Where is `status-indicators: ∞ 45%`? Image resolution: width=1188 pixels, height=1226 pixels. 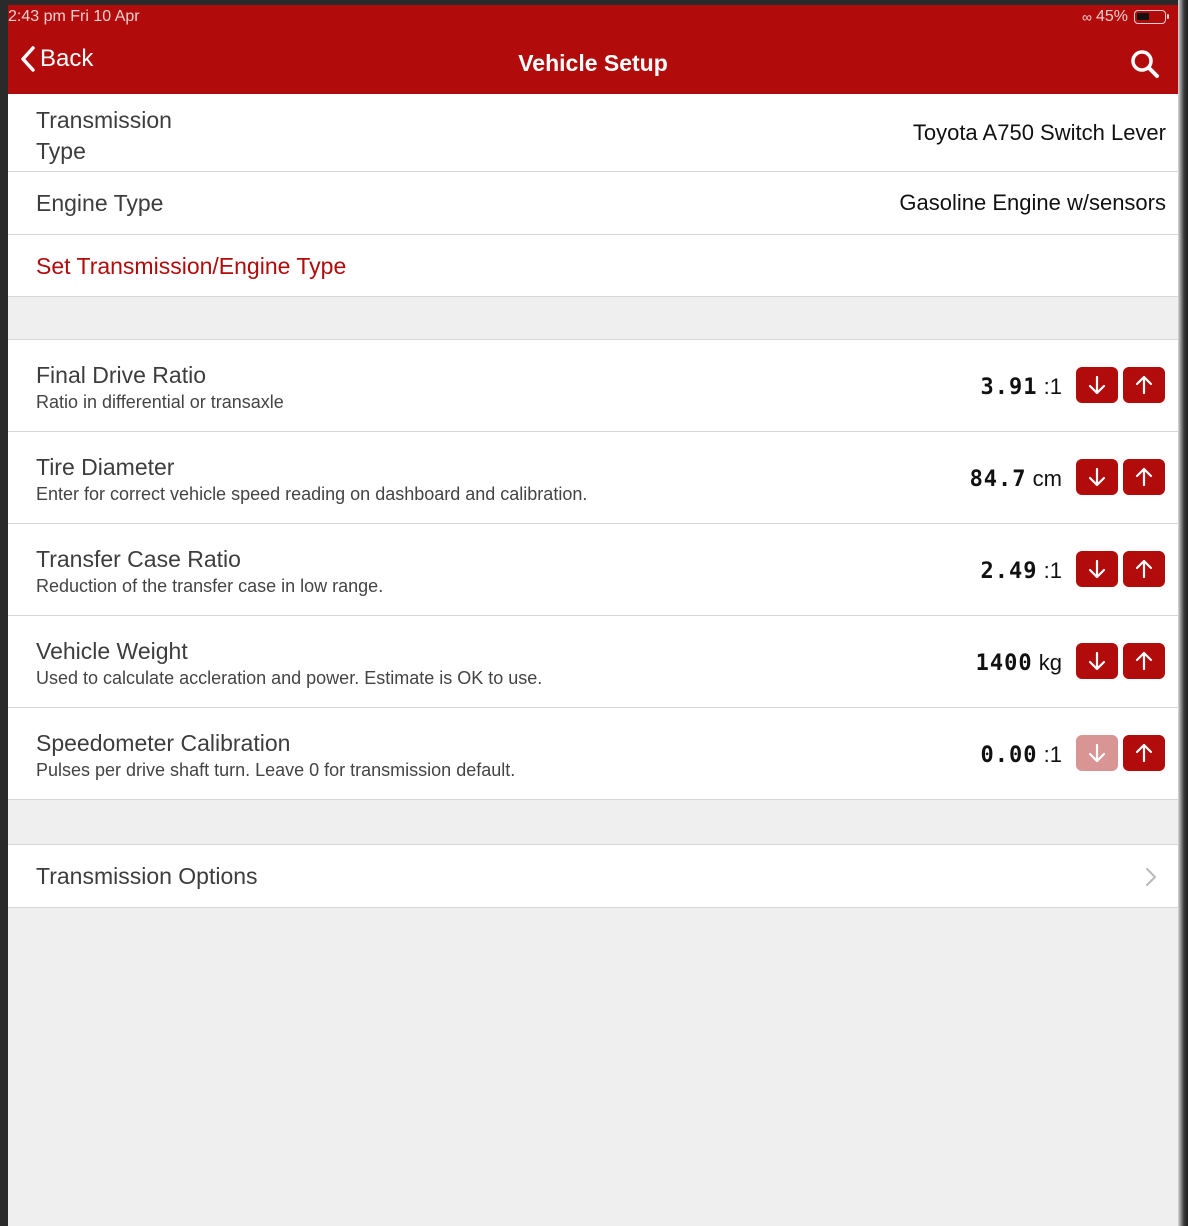 status-indicators: ∞ 45% is located at coordinates (1125, 17).